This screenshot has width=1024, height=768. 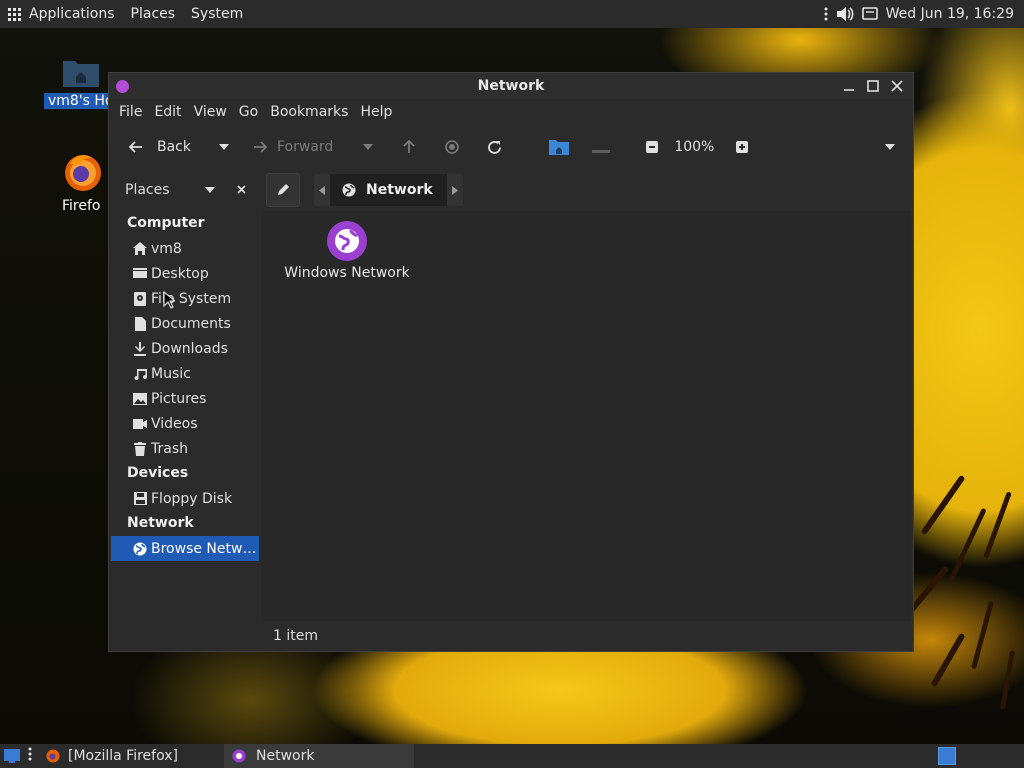 I want to click on path-scroll-right, so click(x=454, y=190).